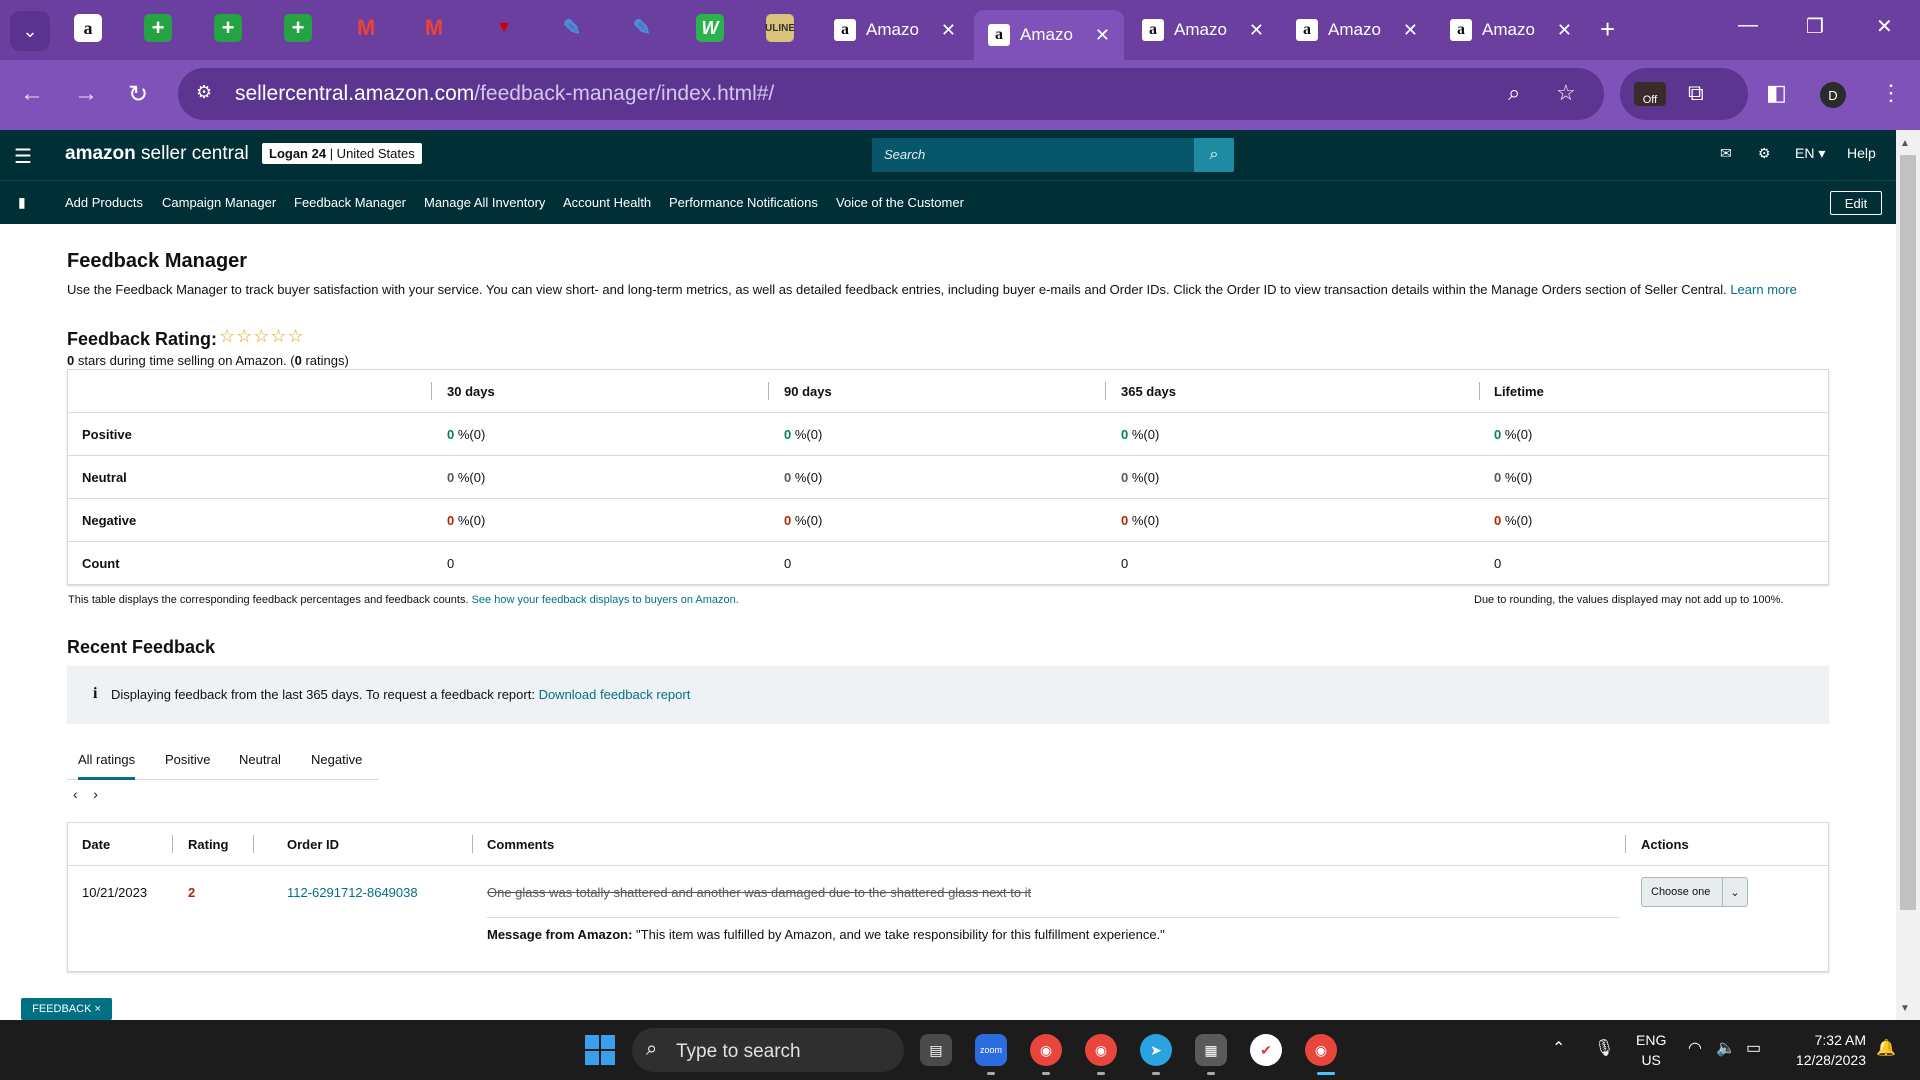 Image resolution: width=1920 pixels, height=1080 pixels. Describe the element at coordinates (710, 28) in the screenshot. I see `pinned-tab-w-icon: W` at that location.